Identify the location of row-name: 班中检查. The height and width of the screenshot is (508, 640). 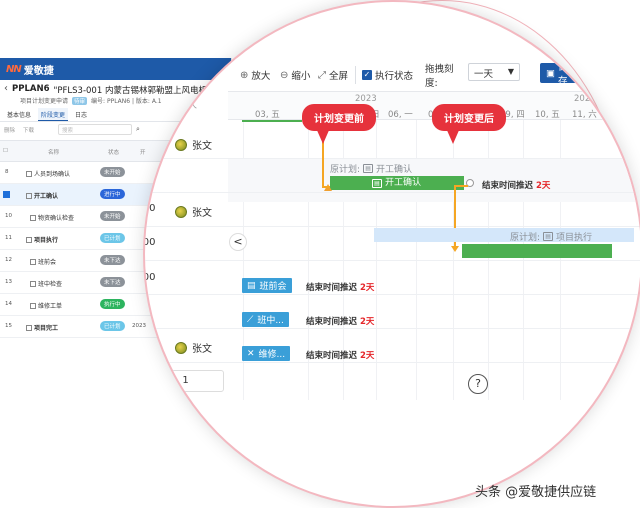
(46, 283).